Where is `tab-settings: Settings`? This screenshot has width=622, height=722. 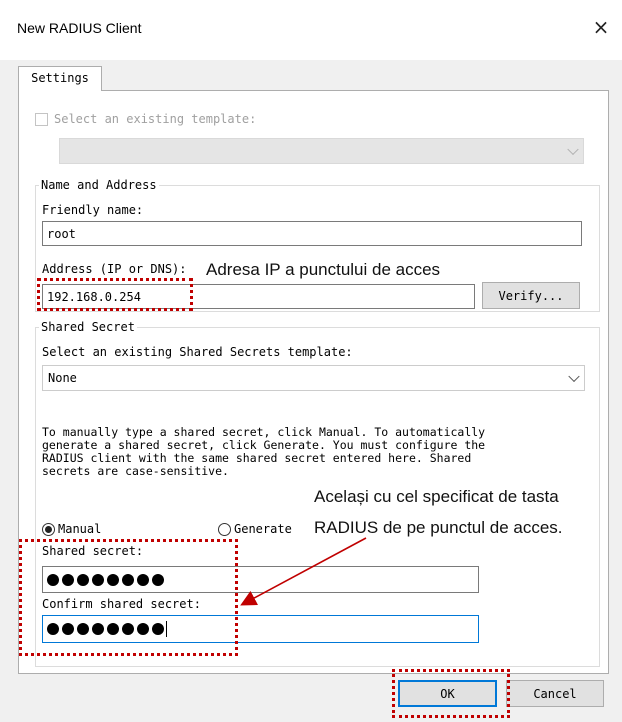 tab-settings: Settings is located at coordinates (60, 78).